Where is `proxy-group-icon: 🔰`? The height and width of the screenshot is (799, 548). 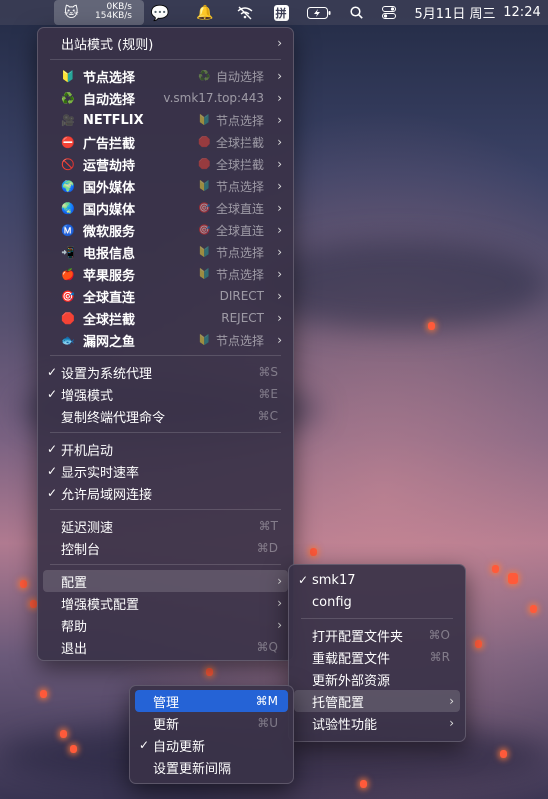
proxy-group-icon: 🔰 is located at coordinates (68, 76).